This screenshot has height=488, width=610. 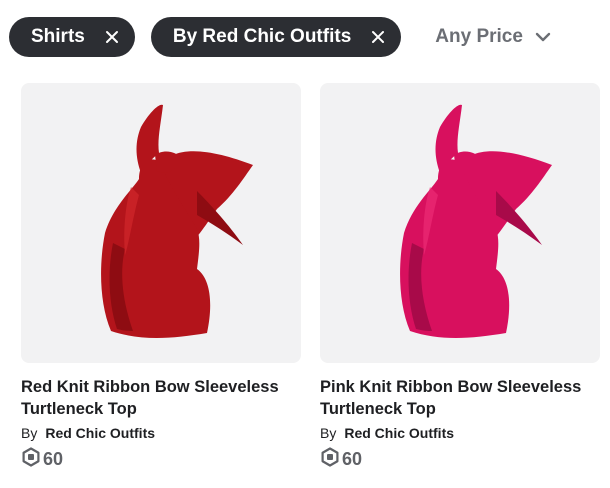 I want to click on filter-chip-shirts: Shirts, so click(x=72, y=37).